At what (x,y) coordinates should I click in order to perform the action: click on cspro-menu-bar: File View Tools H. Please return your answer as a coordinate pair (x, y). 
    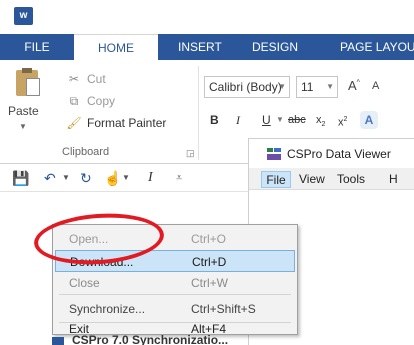
    Looking at the image, I should click on (331, 179).